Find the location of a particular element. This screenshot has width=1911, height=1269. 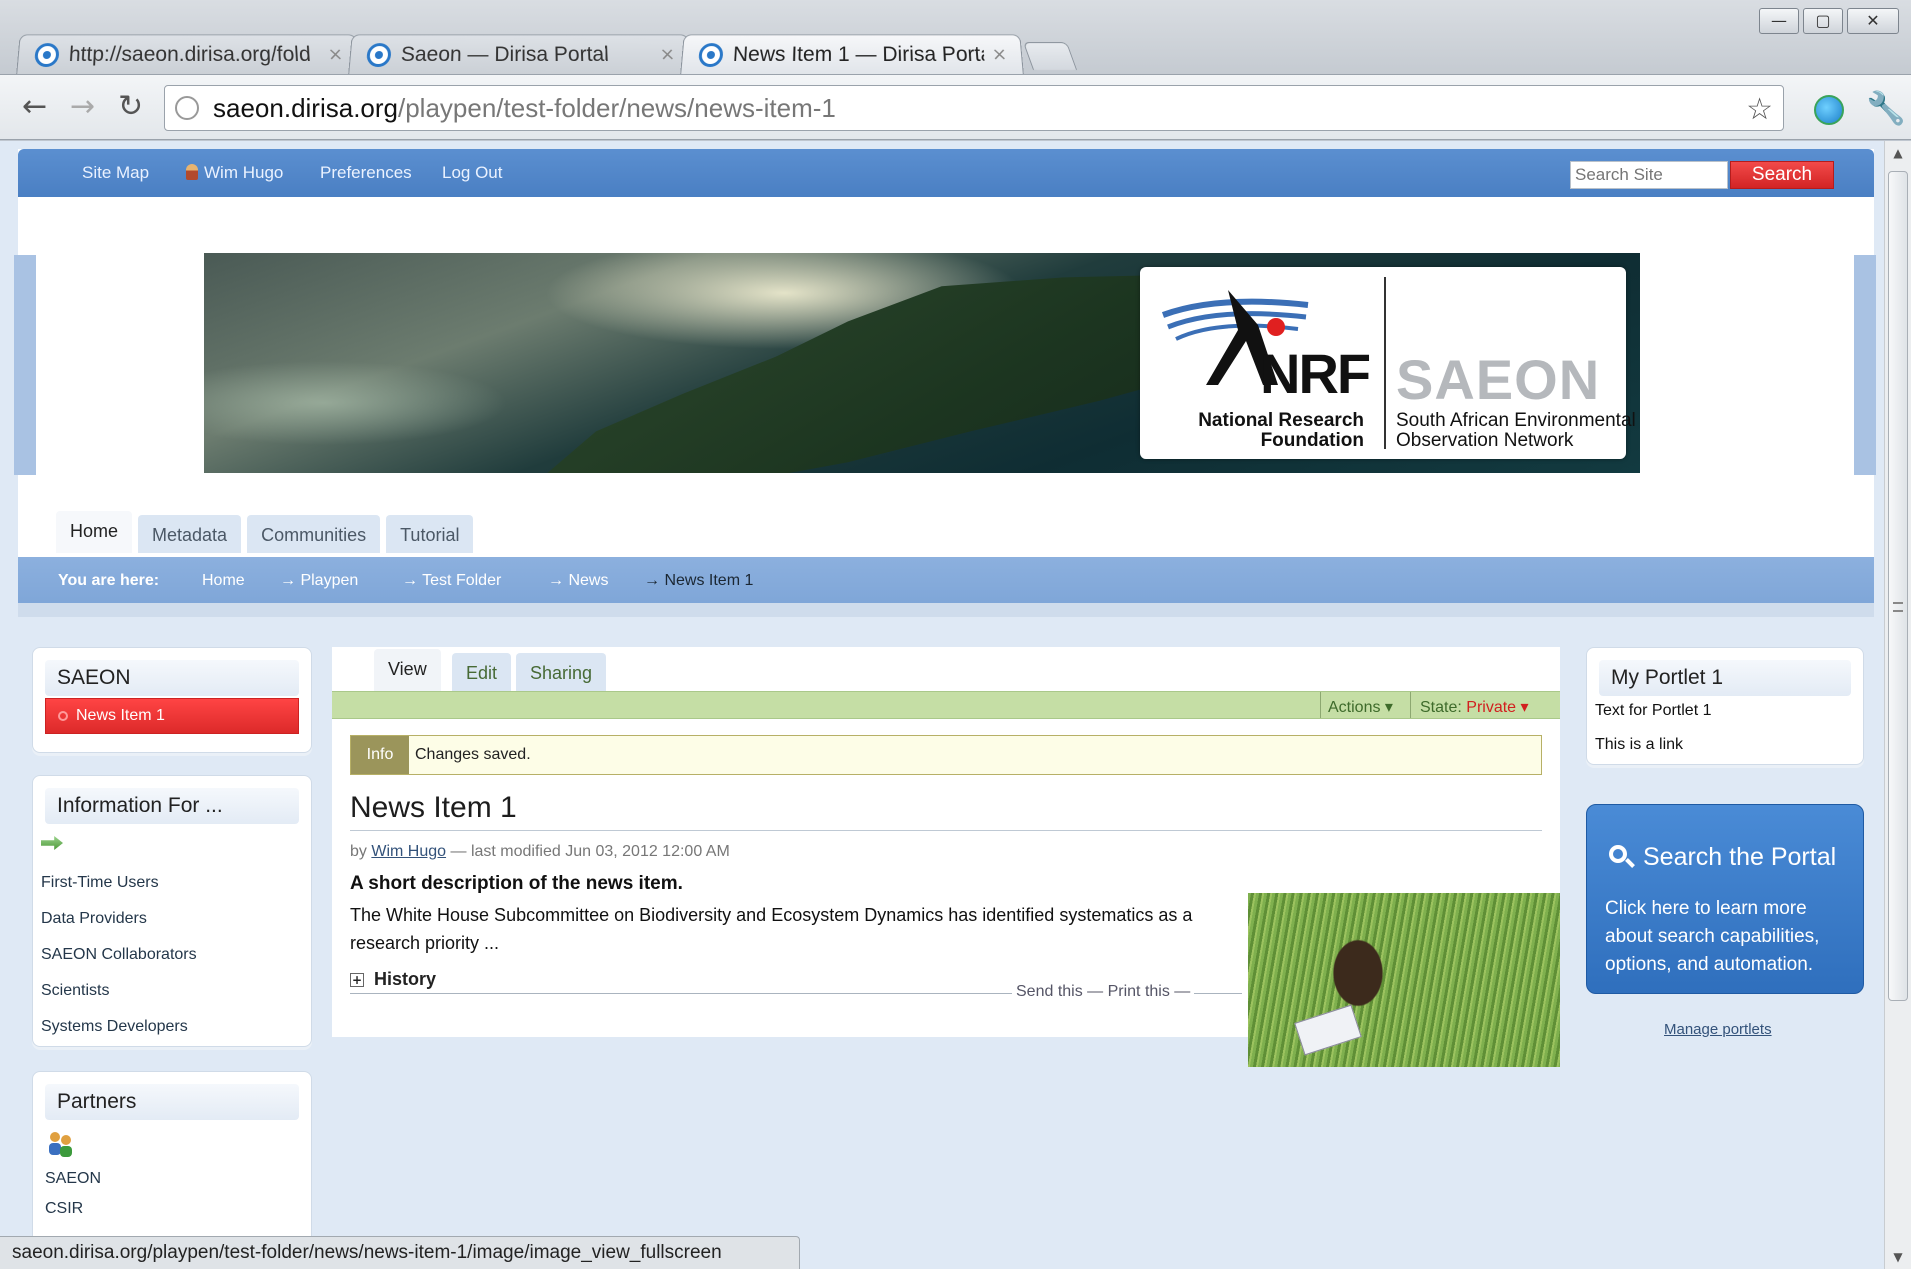

history-label: History is located at coordinates (405, 979).